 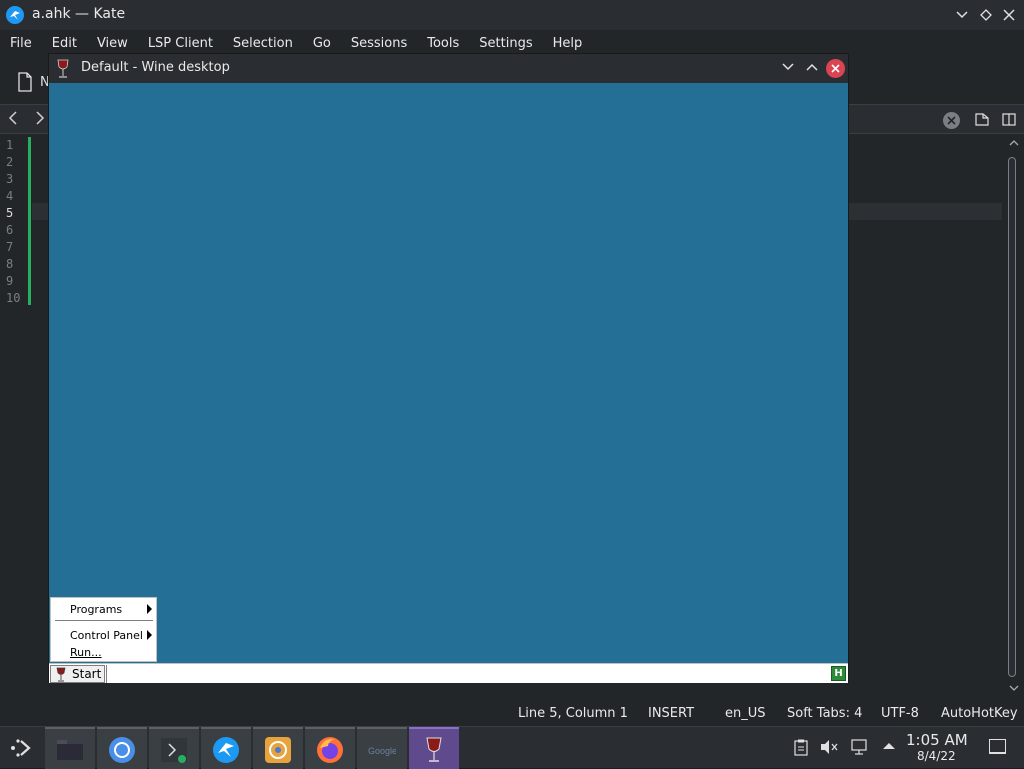 I want to click on line-number: 1, so click(x=10, y=145).